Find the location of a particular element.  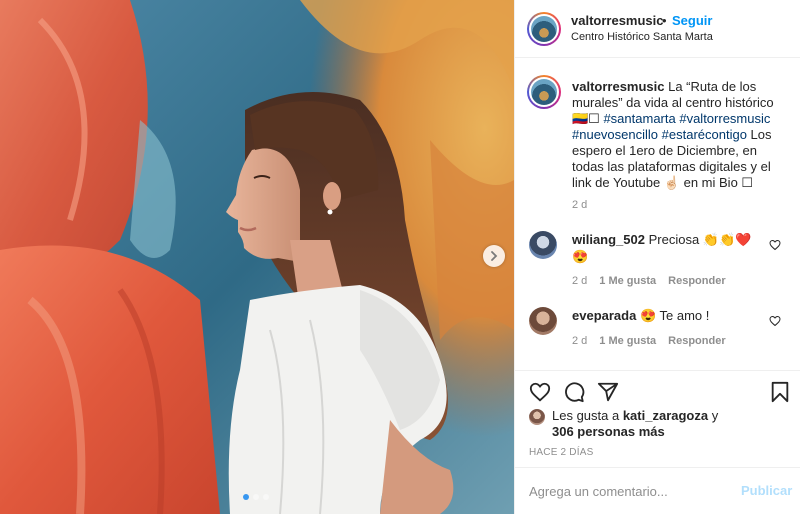

caption-username: valtorresmusic is located at coordinates (618, 86).